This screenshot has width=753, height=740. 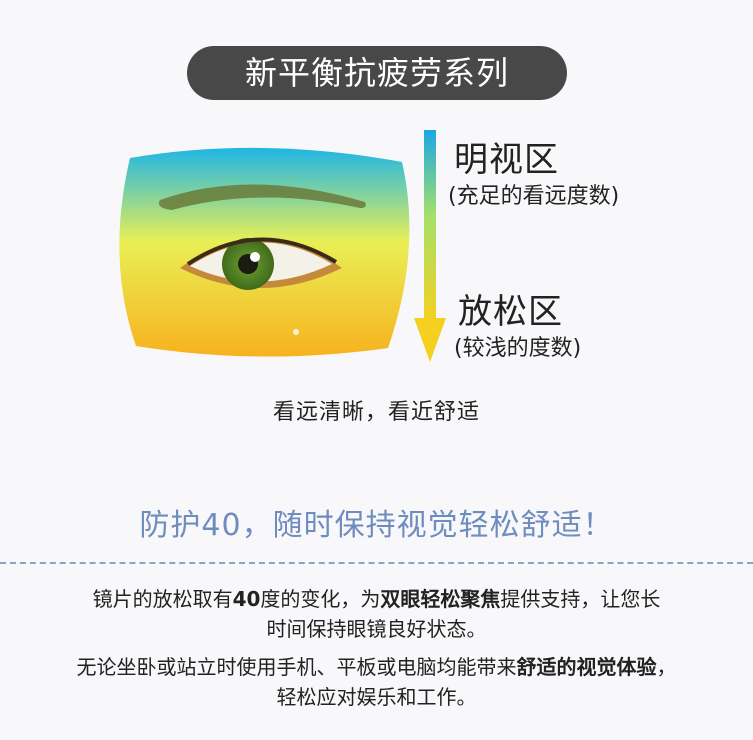 I want to click on paragraph-2-line-1: 无论坐卧或站立时使用手机、平板或电脑均能带来舒适的视觉体验，, so click(x=376, y=667).